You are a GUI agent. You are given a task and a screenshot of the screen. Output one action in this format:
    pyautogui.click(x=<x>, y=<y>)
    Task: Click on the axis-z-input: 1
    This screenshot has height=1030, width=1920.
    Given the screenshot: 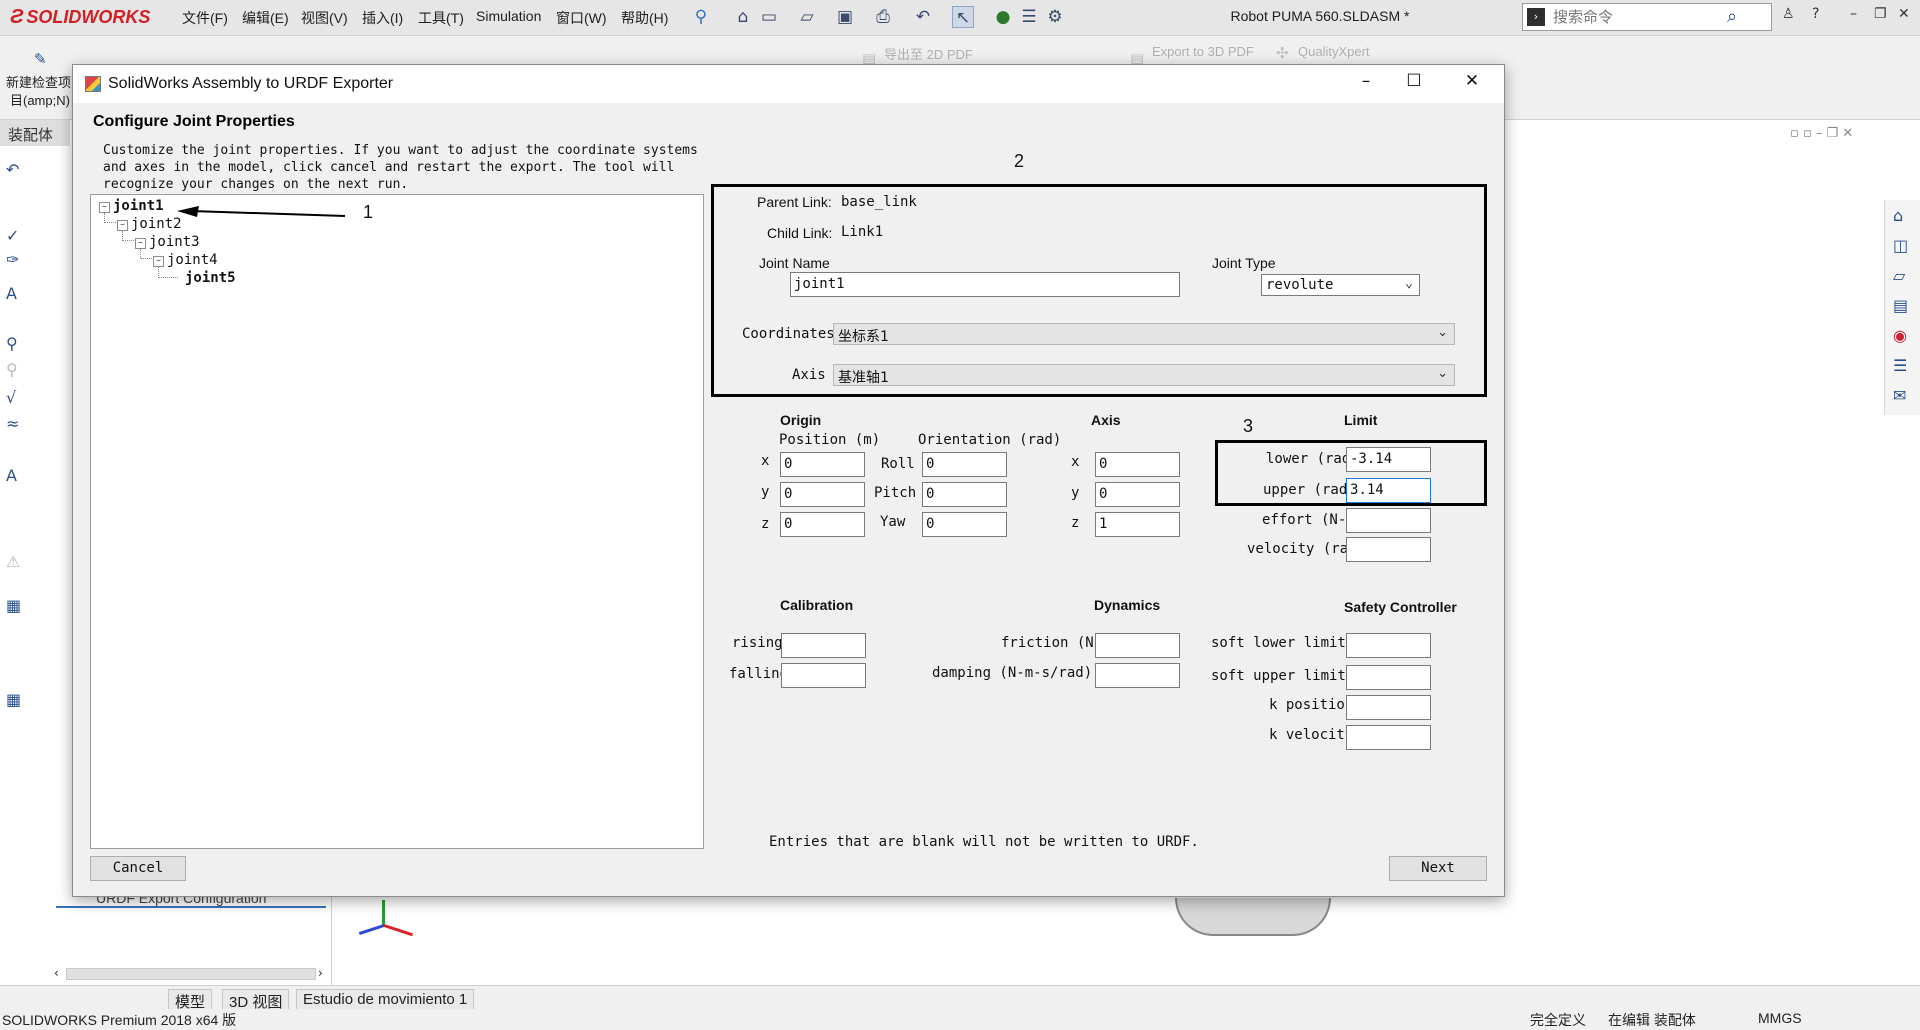 What is the action you would take?
    pyautogui.click(x=1137, y=524)
    